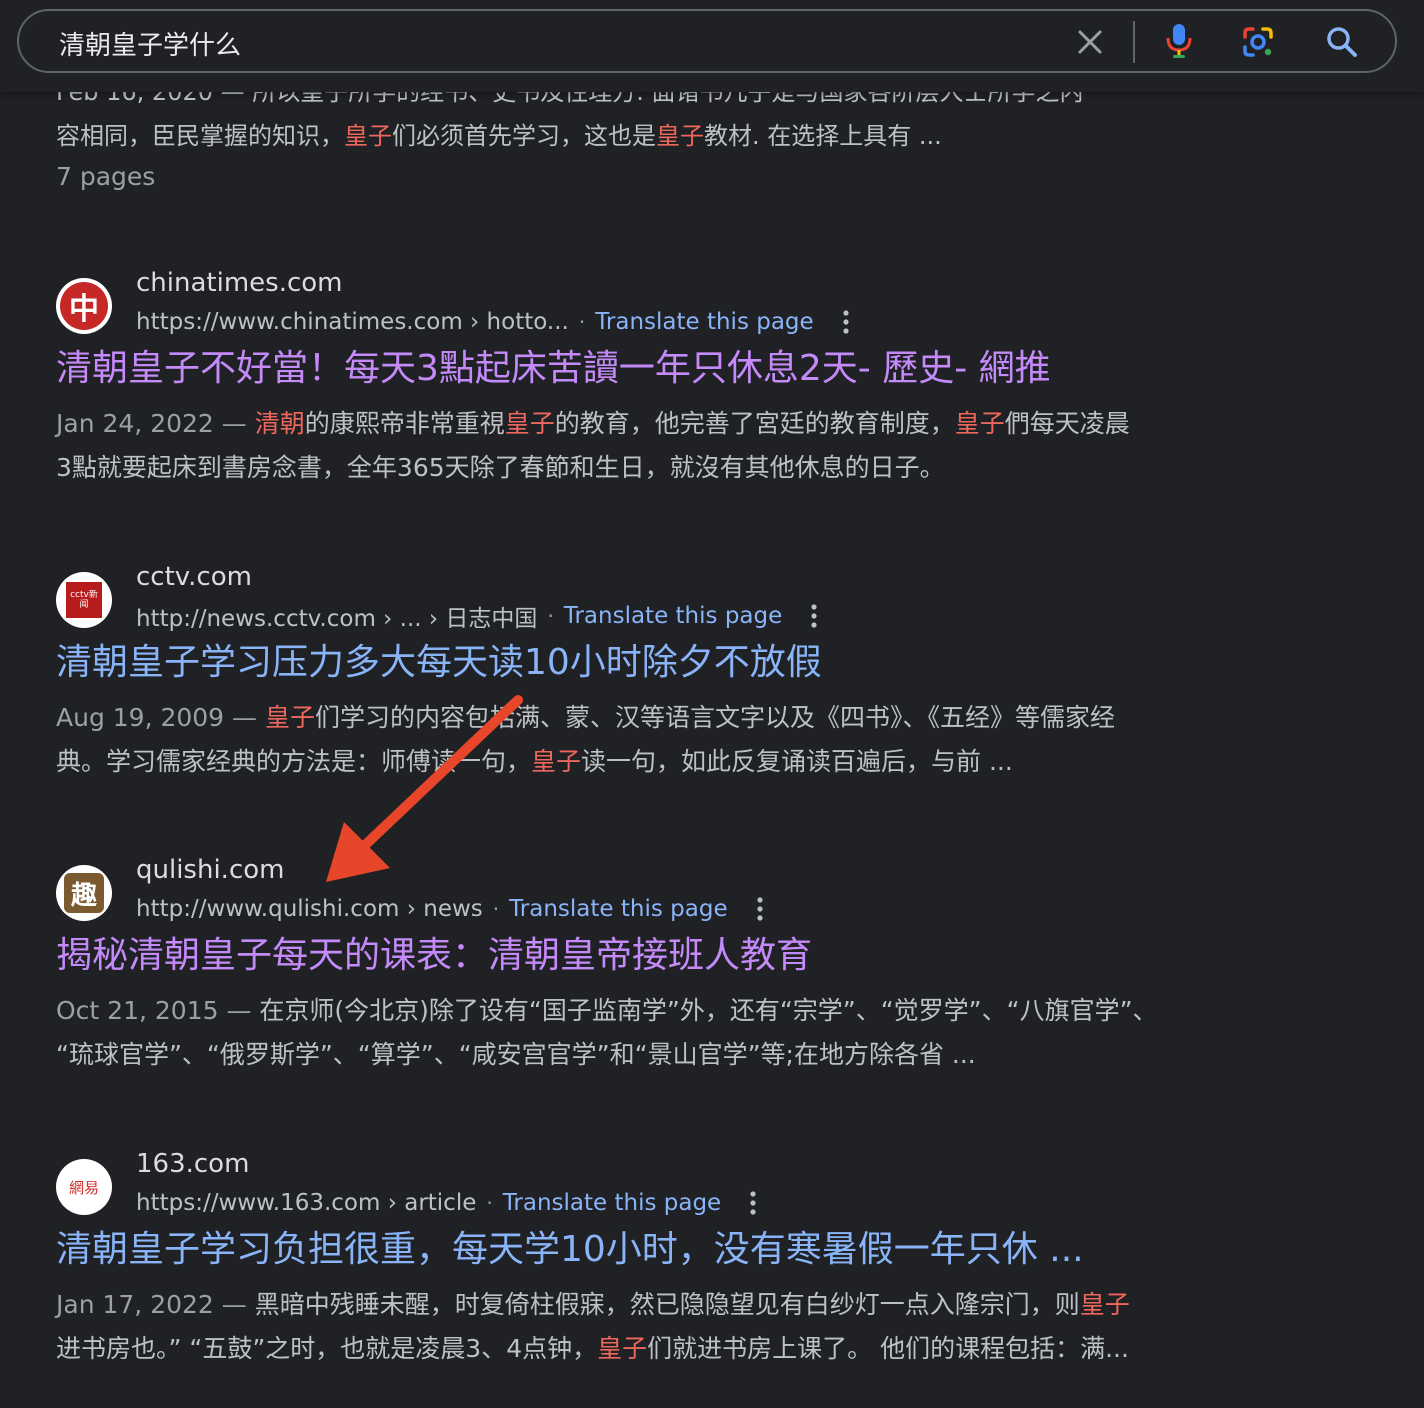 The height and width of the screenshot is (1408, 1424). Describe the element at coordinates (160, 717) in the screenshot. I see `result-date: Aug 19, 2009 —` at that location.